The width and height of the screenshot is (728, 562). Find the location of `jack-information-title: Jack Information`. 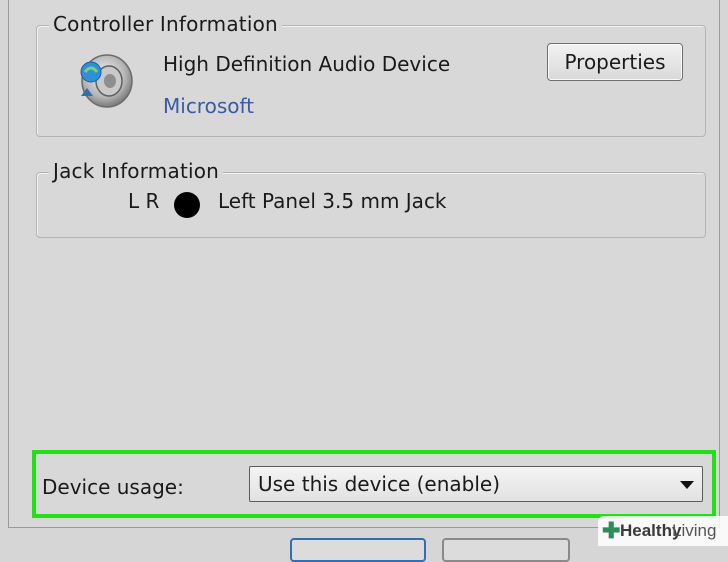

jack-information-title: Jack Information is located at coordinates (136, 171).